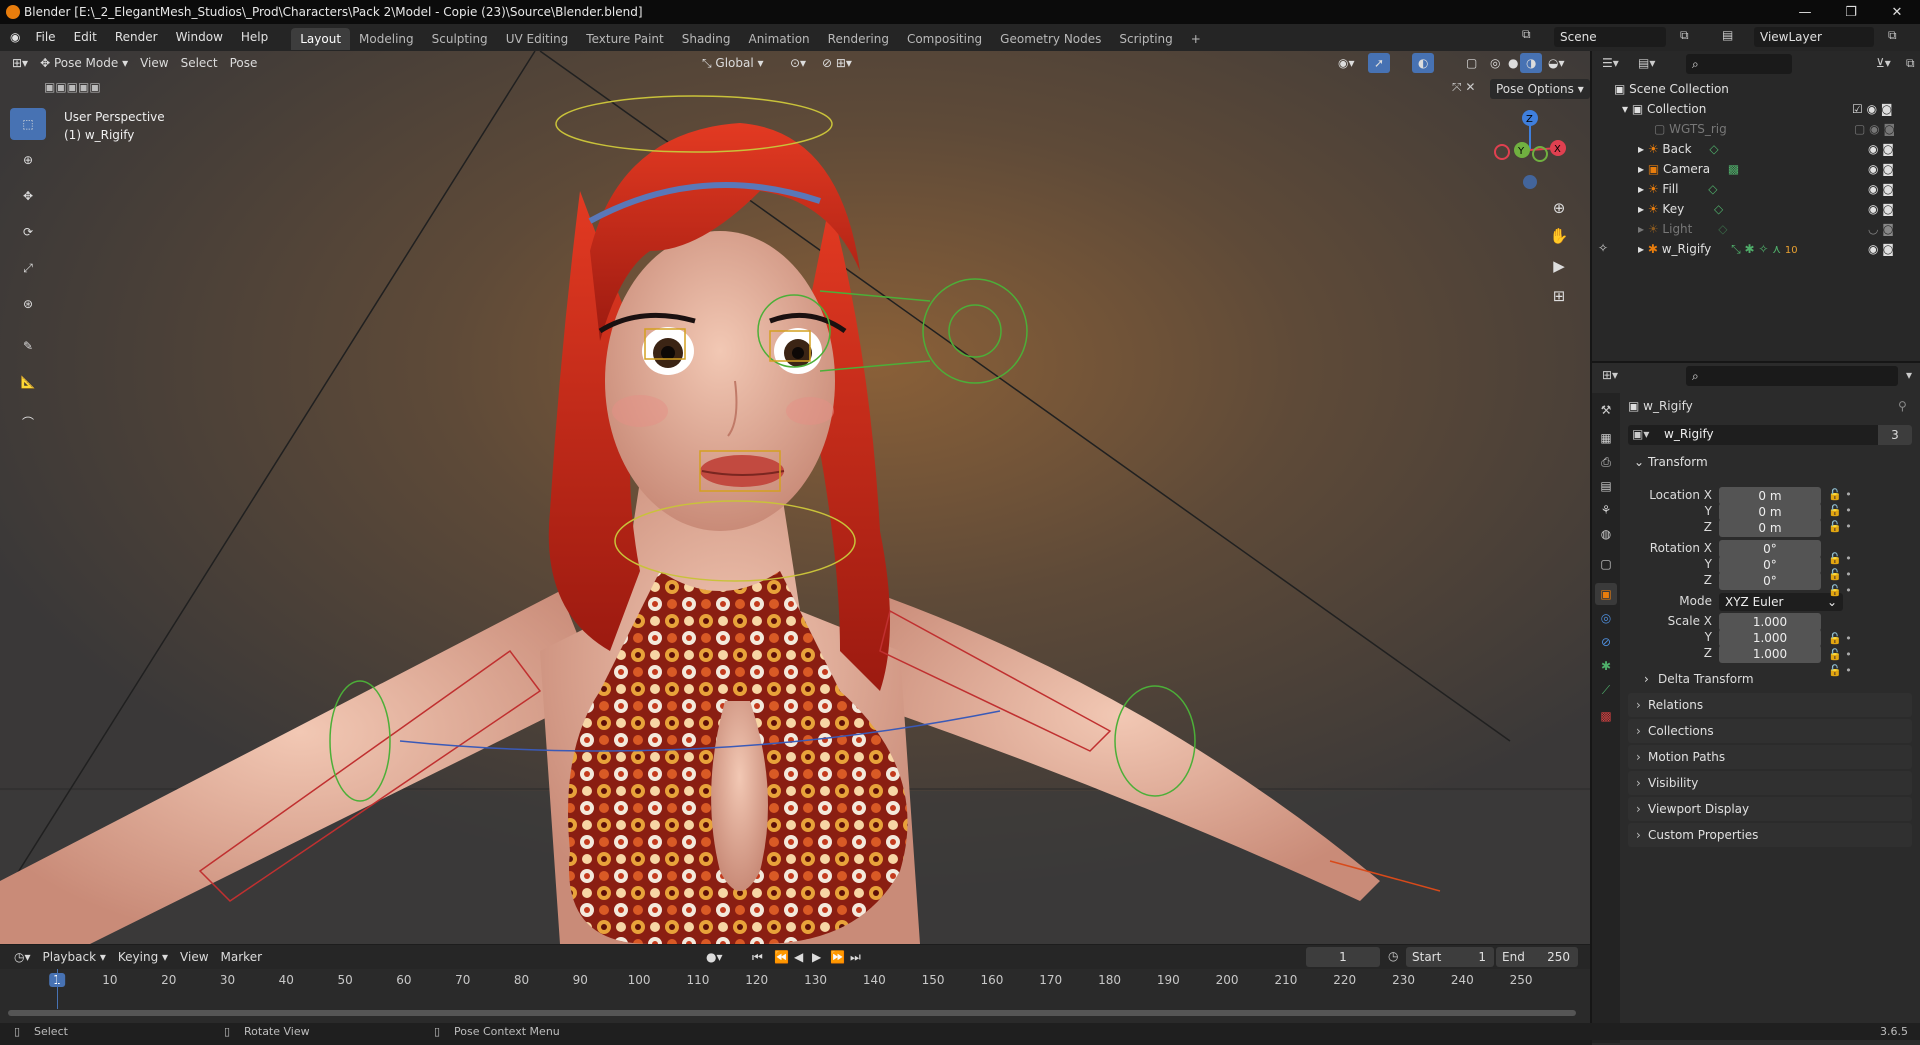 Image resolution: width=1920 pixels, height=1045 pixels. Describe the element at coordinates (1559, 296) in the screenshot. I see `ortho-grid-icon: ⊞` at that location.